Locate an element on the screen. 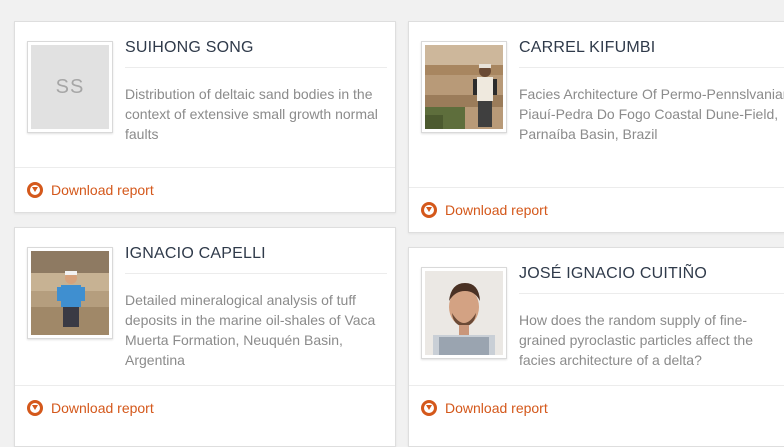 This screenshot has height=447, width=784. author-name: CARREL KIFUMBI is located at coordinates (651, 53).